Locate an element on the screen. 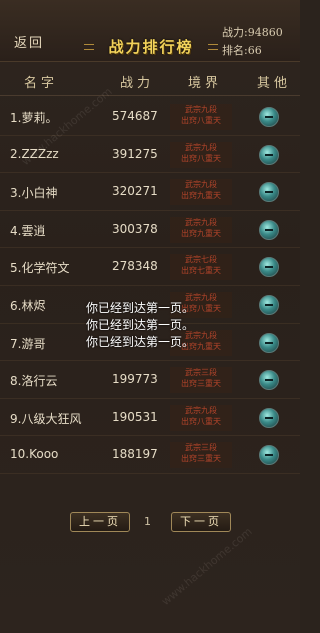 Image resolution: width=320 pixels, height=633 pixels. table-row: 10.Kooo 188197 武宗三段 出窍三重天 is located at coordinates (150, 455).